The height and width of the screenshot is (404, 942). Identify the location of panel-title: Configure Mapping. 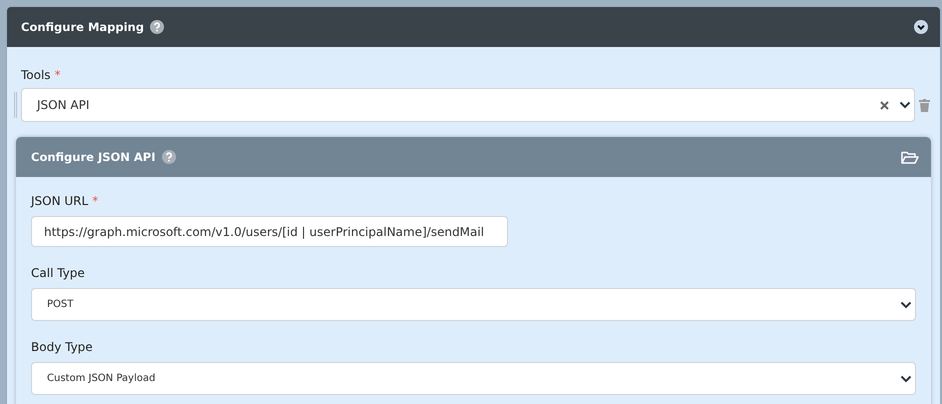
(82, 27).